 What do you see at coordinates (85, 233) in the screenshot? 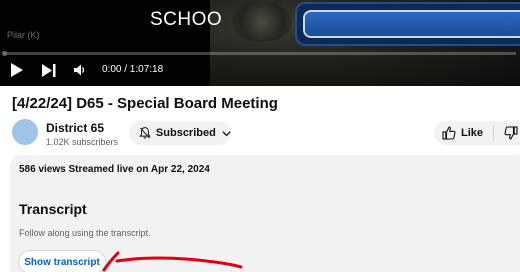
I see `transcript-subtitle: Follow along using the transcript.` at bounding box center [85, 233].